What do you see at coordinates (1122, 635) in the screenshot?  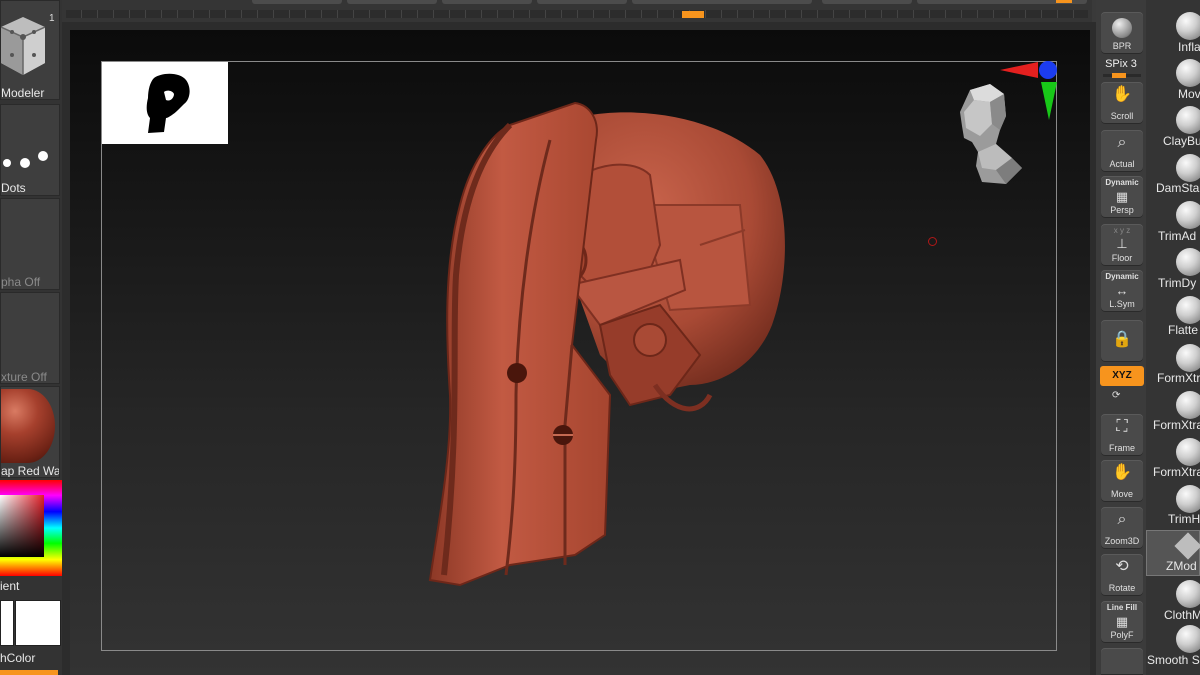 I see `polyf-label: PolyF` at bounding box center [1122, 635].